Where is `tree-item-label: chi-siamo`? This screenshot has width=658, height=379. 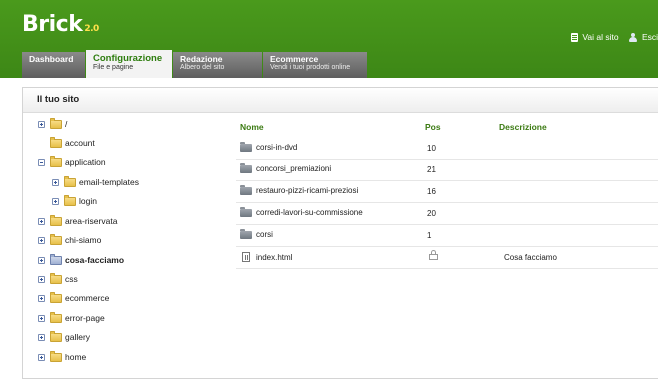 tree-item-label: chi-siamo is located at coordinates (83, 240).